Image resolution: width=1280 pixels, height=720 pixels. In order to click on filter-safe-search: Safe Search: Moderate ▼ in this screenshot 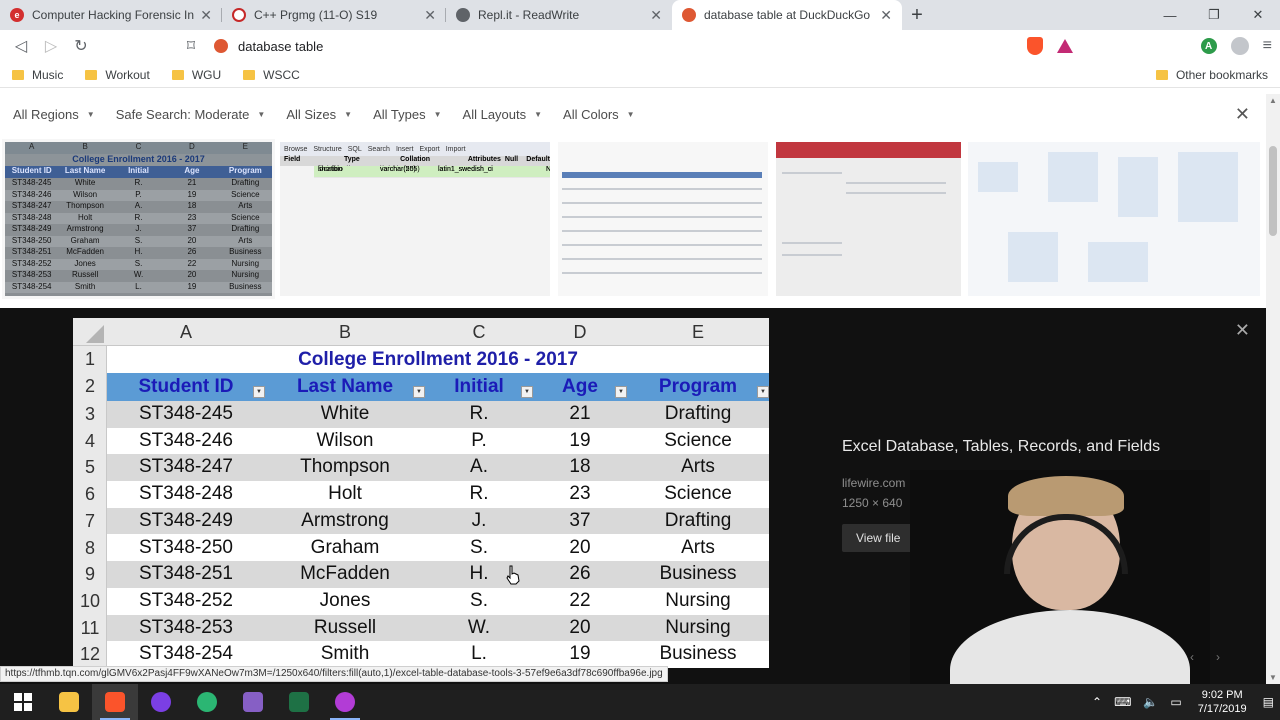, I will do `click(191, 114)`.